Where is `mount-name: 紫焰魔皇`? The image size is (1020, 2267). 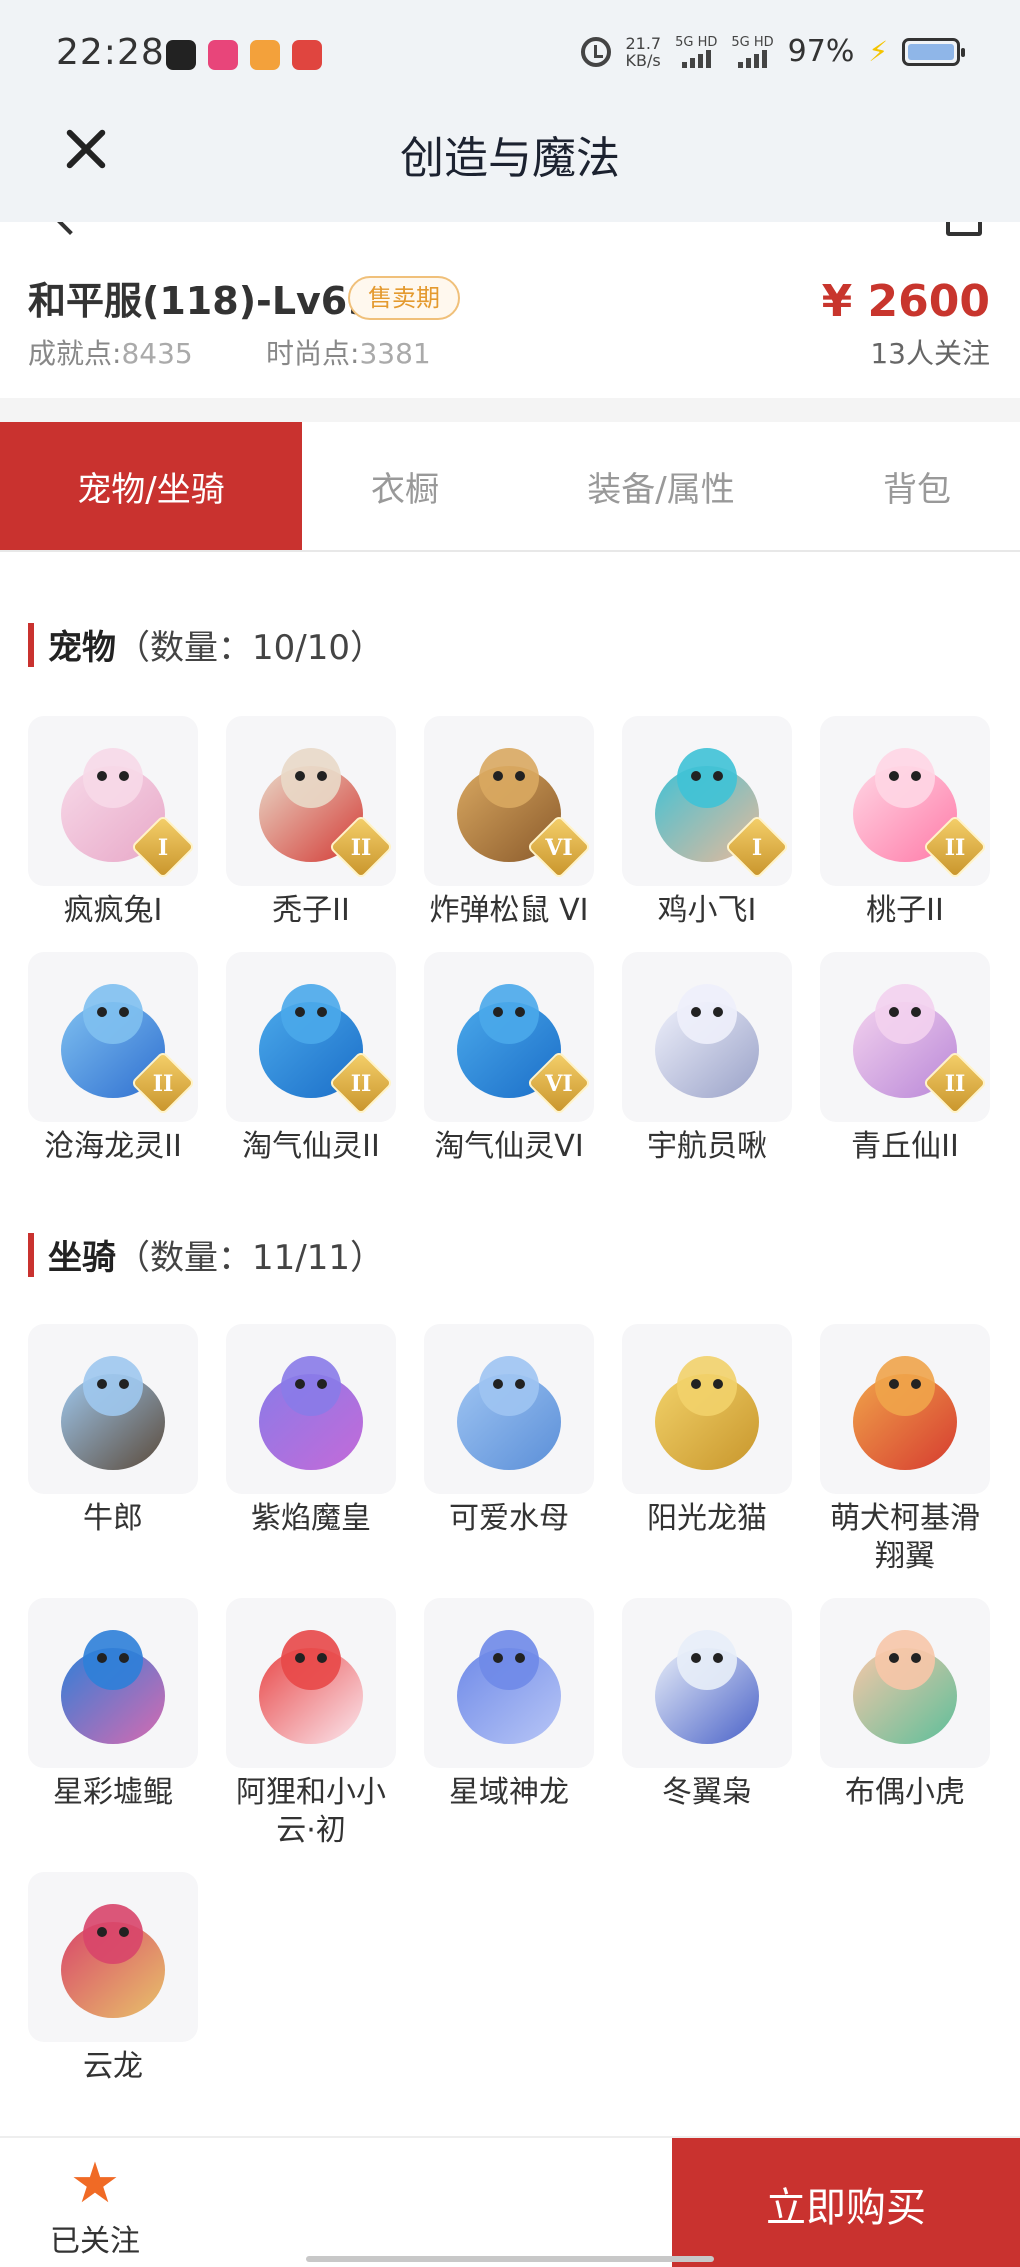
mount-name: 紫焰魔皇 is located at coordinates (311, 1518).